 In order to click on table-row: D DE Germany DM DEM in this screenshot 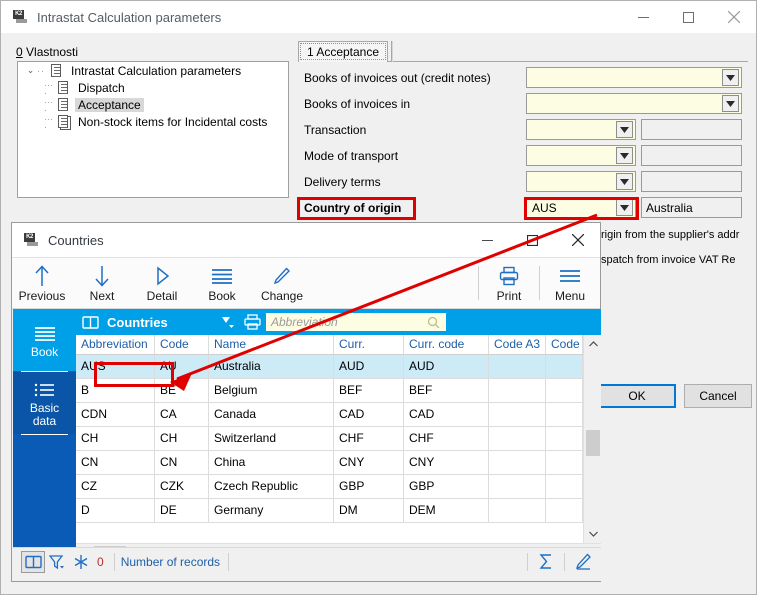, I will do `click(329, 511)`.